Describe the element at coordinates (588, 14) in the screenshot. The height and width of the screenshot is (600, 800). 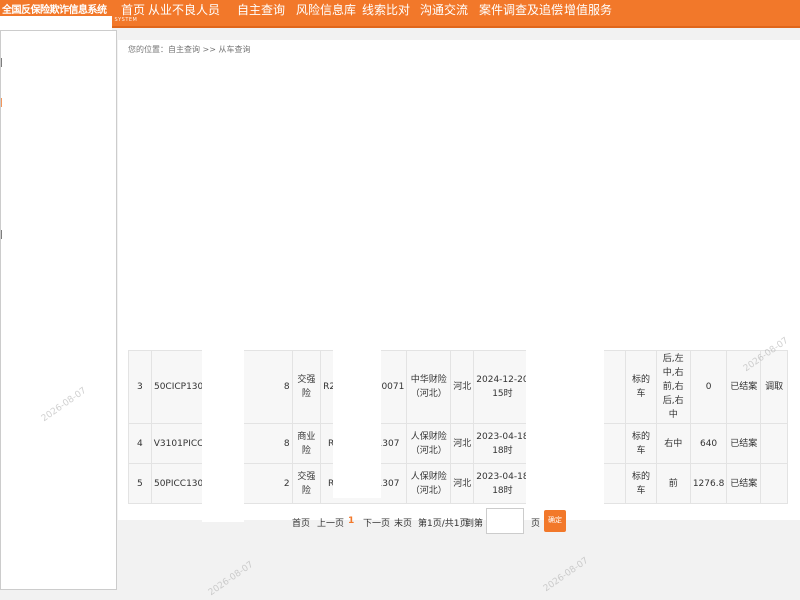
I see `nav-value-added: 增值服务` at that location.